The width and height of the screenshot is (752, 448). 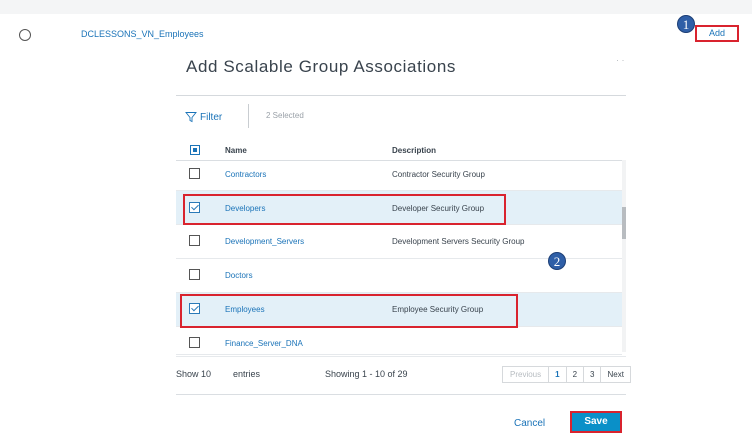 What do you see at coordinates (399, 341) in the screenshot?
I see `table-row: Finance_Server_DNA` at bounding box center [399, 341].